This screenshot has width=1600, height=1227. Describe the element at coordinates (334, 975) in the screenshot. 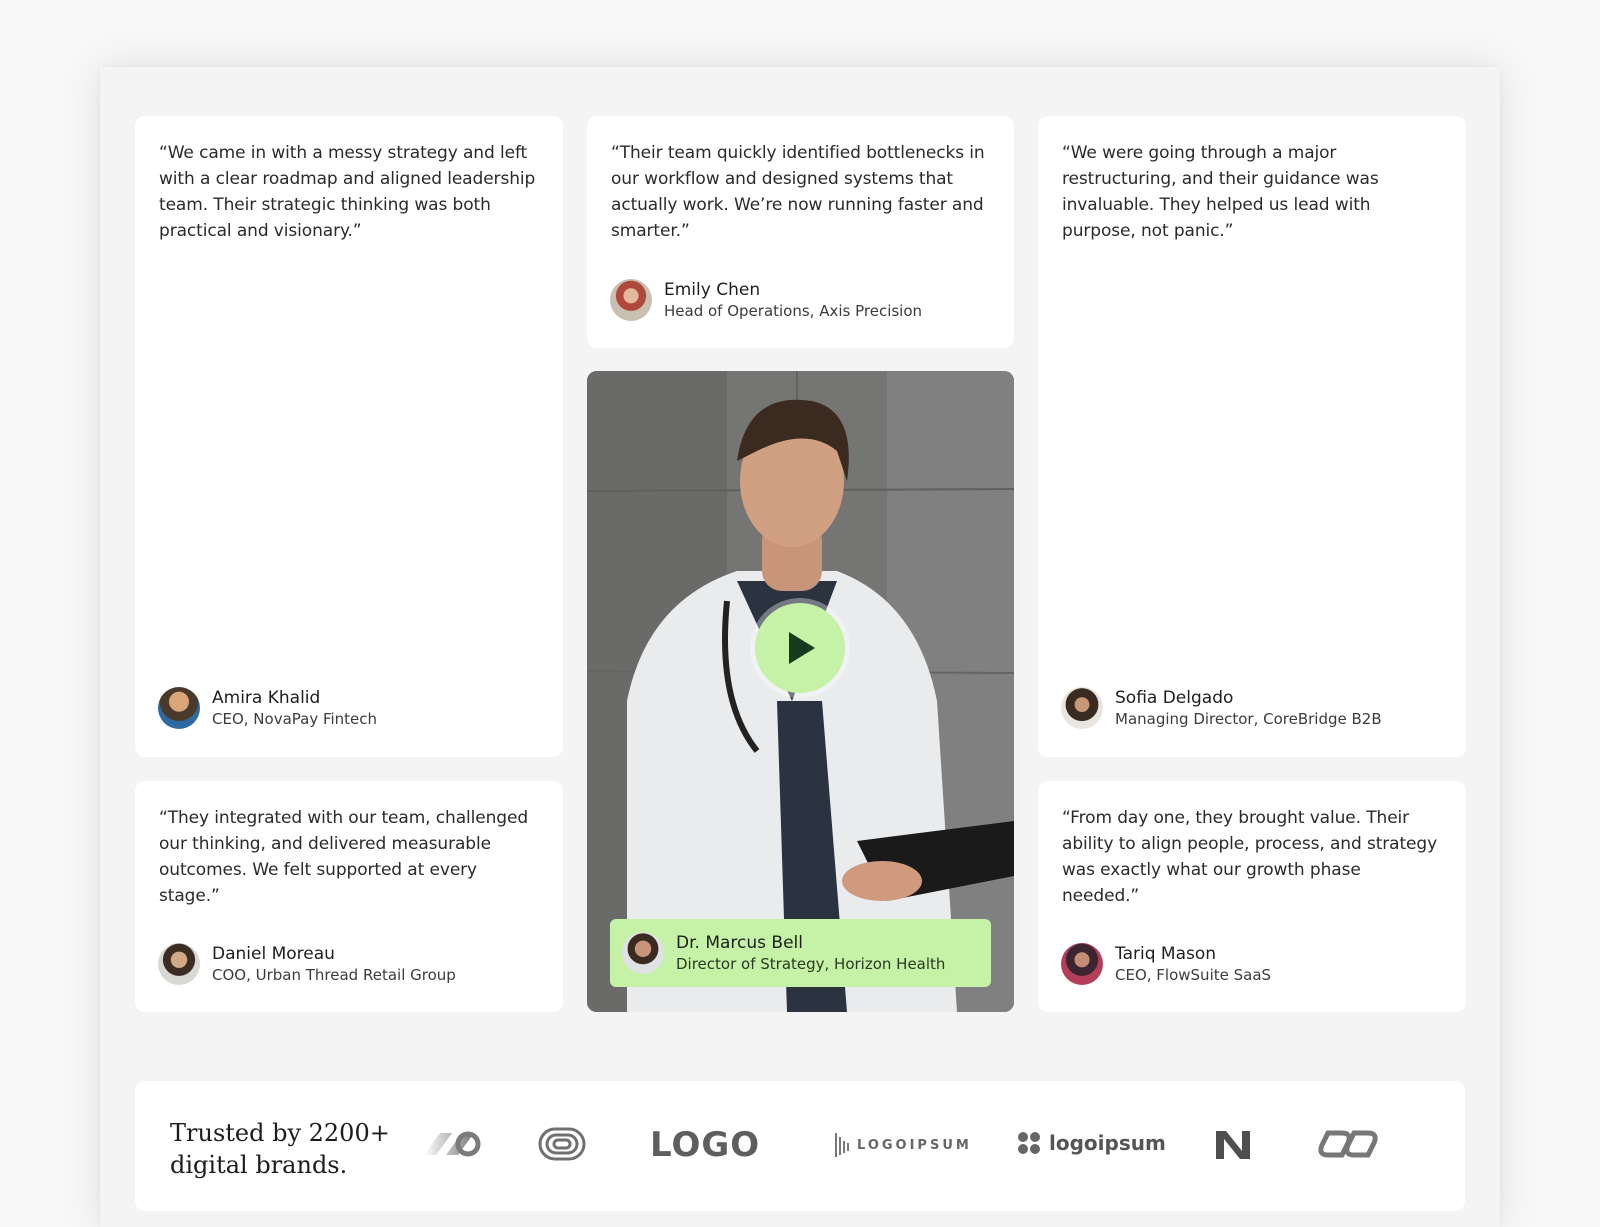

I see `author-role: COO, Urban Thread Retail Group` at that location.